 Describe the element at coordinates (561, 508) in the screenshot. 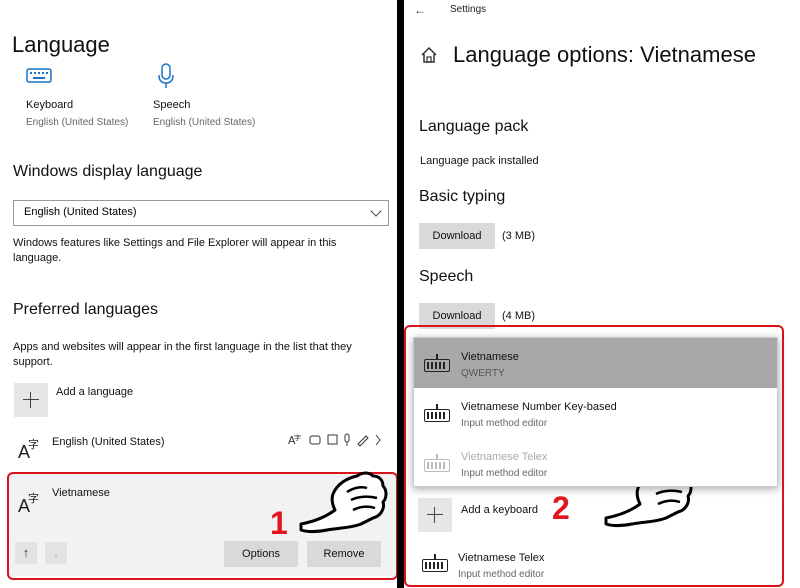

I see `step-marker-2: 2` at that location.